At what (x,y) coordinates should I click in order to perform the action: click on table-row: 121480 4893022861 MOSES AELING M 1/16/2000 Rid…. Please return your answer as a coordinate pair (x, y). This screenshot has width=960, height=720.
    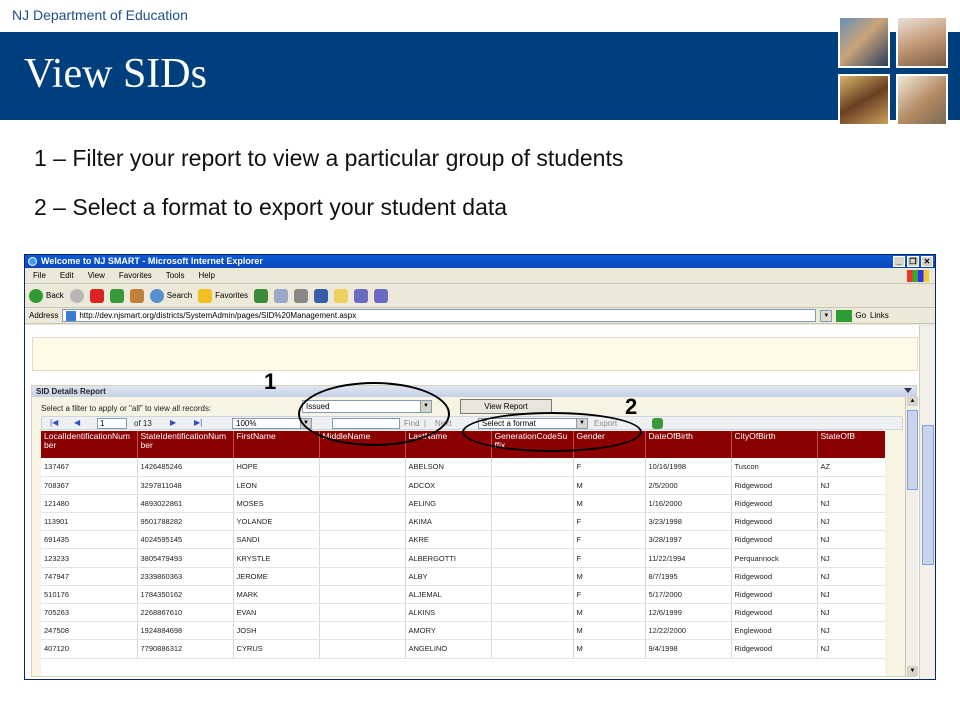
    Looking at the image, I should click on (463, 504).